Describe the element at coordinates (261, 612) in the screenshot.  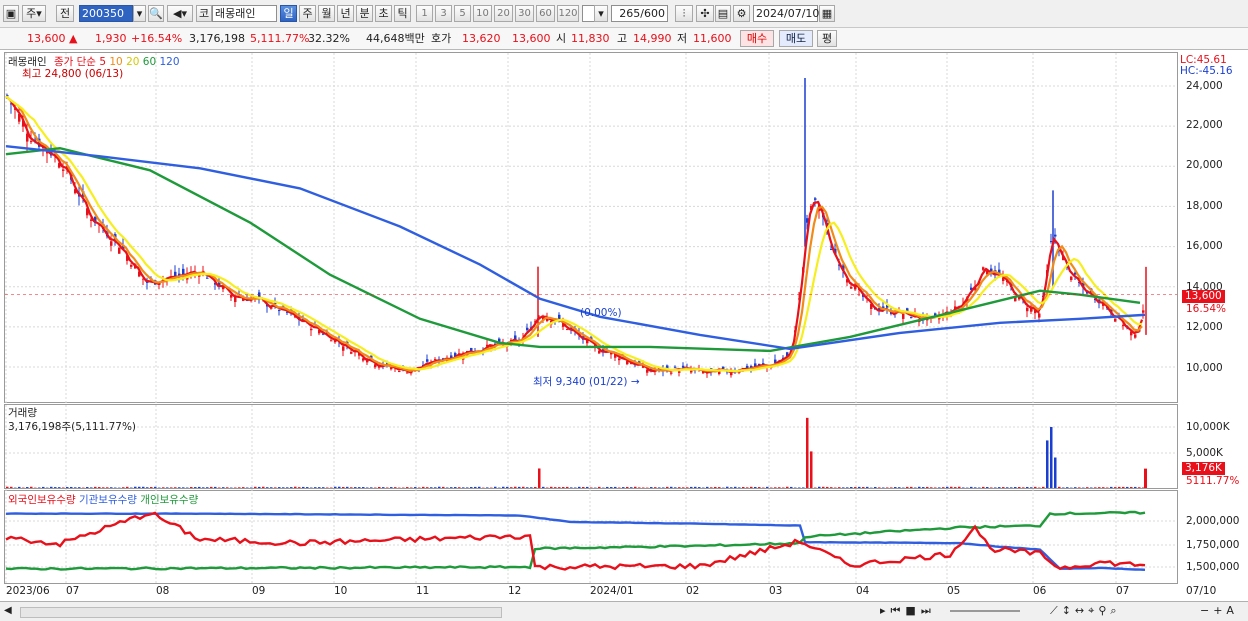
I see `horizontal-scrollbar` at that location.